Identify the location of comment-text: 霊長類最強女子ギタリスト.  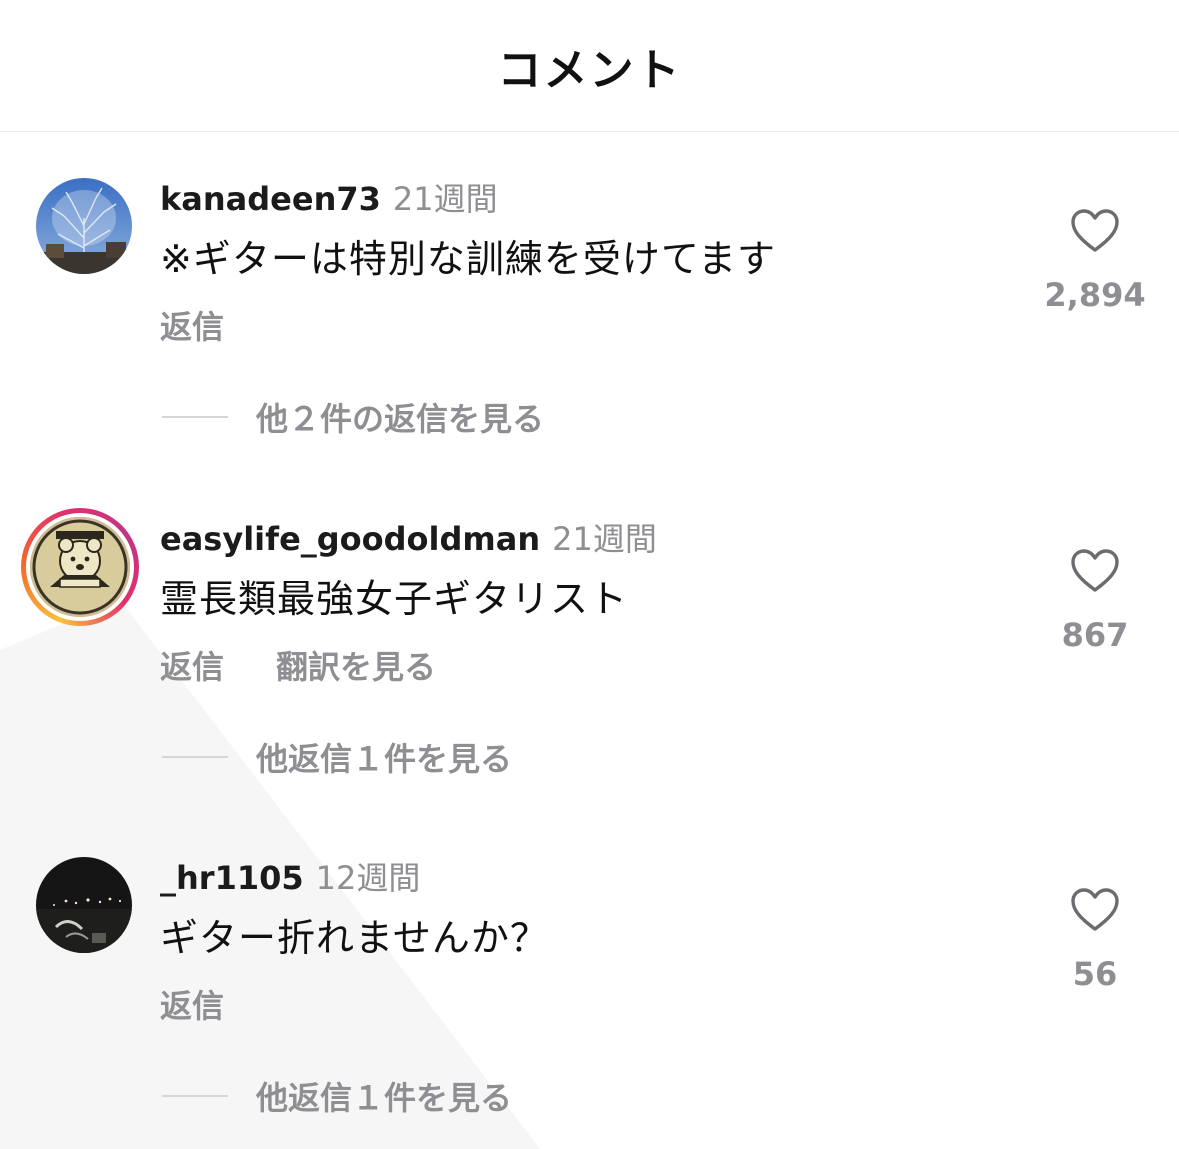
(394, 599).